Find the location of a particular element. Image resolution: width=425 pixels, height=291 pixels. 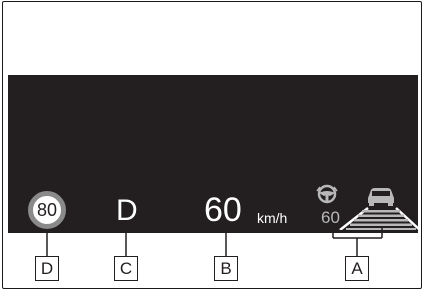

label-b: B is located at coordinates (226, 268).